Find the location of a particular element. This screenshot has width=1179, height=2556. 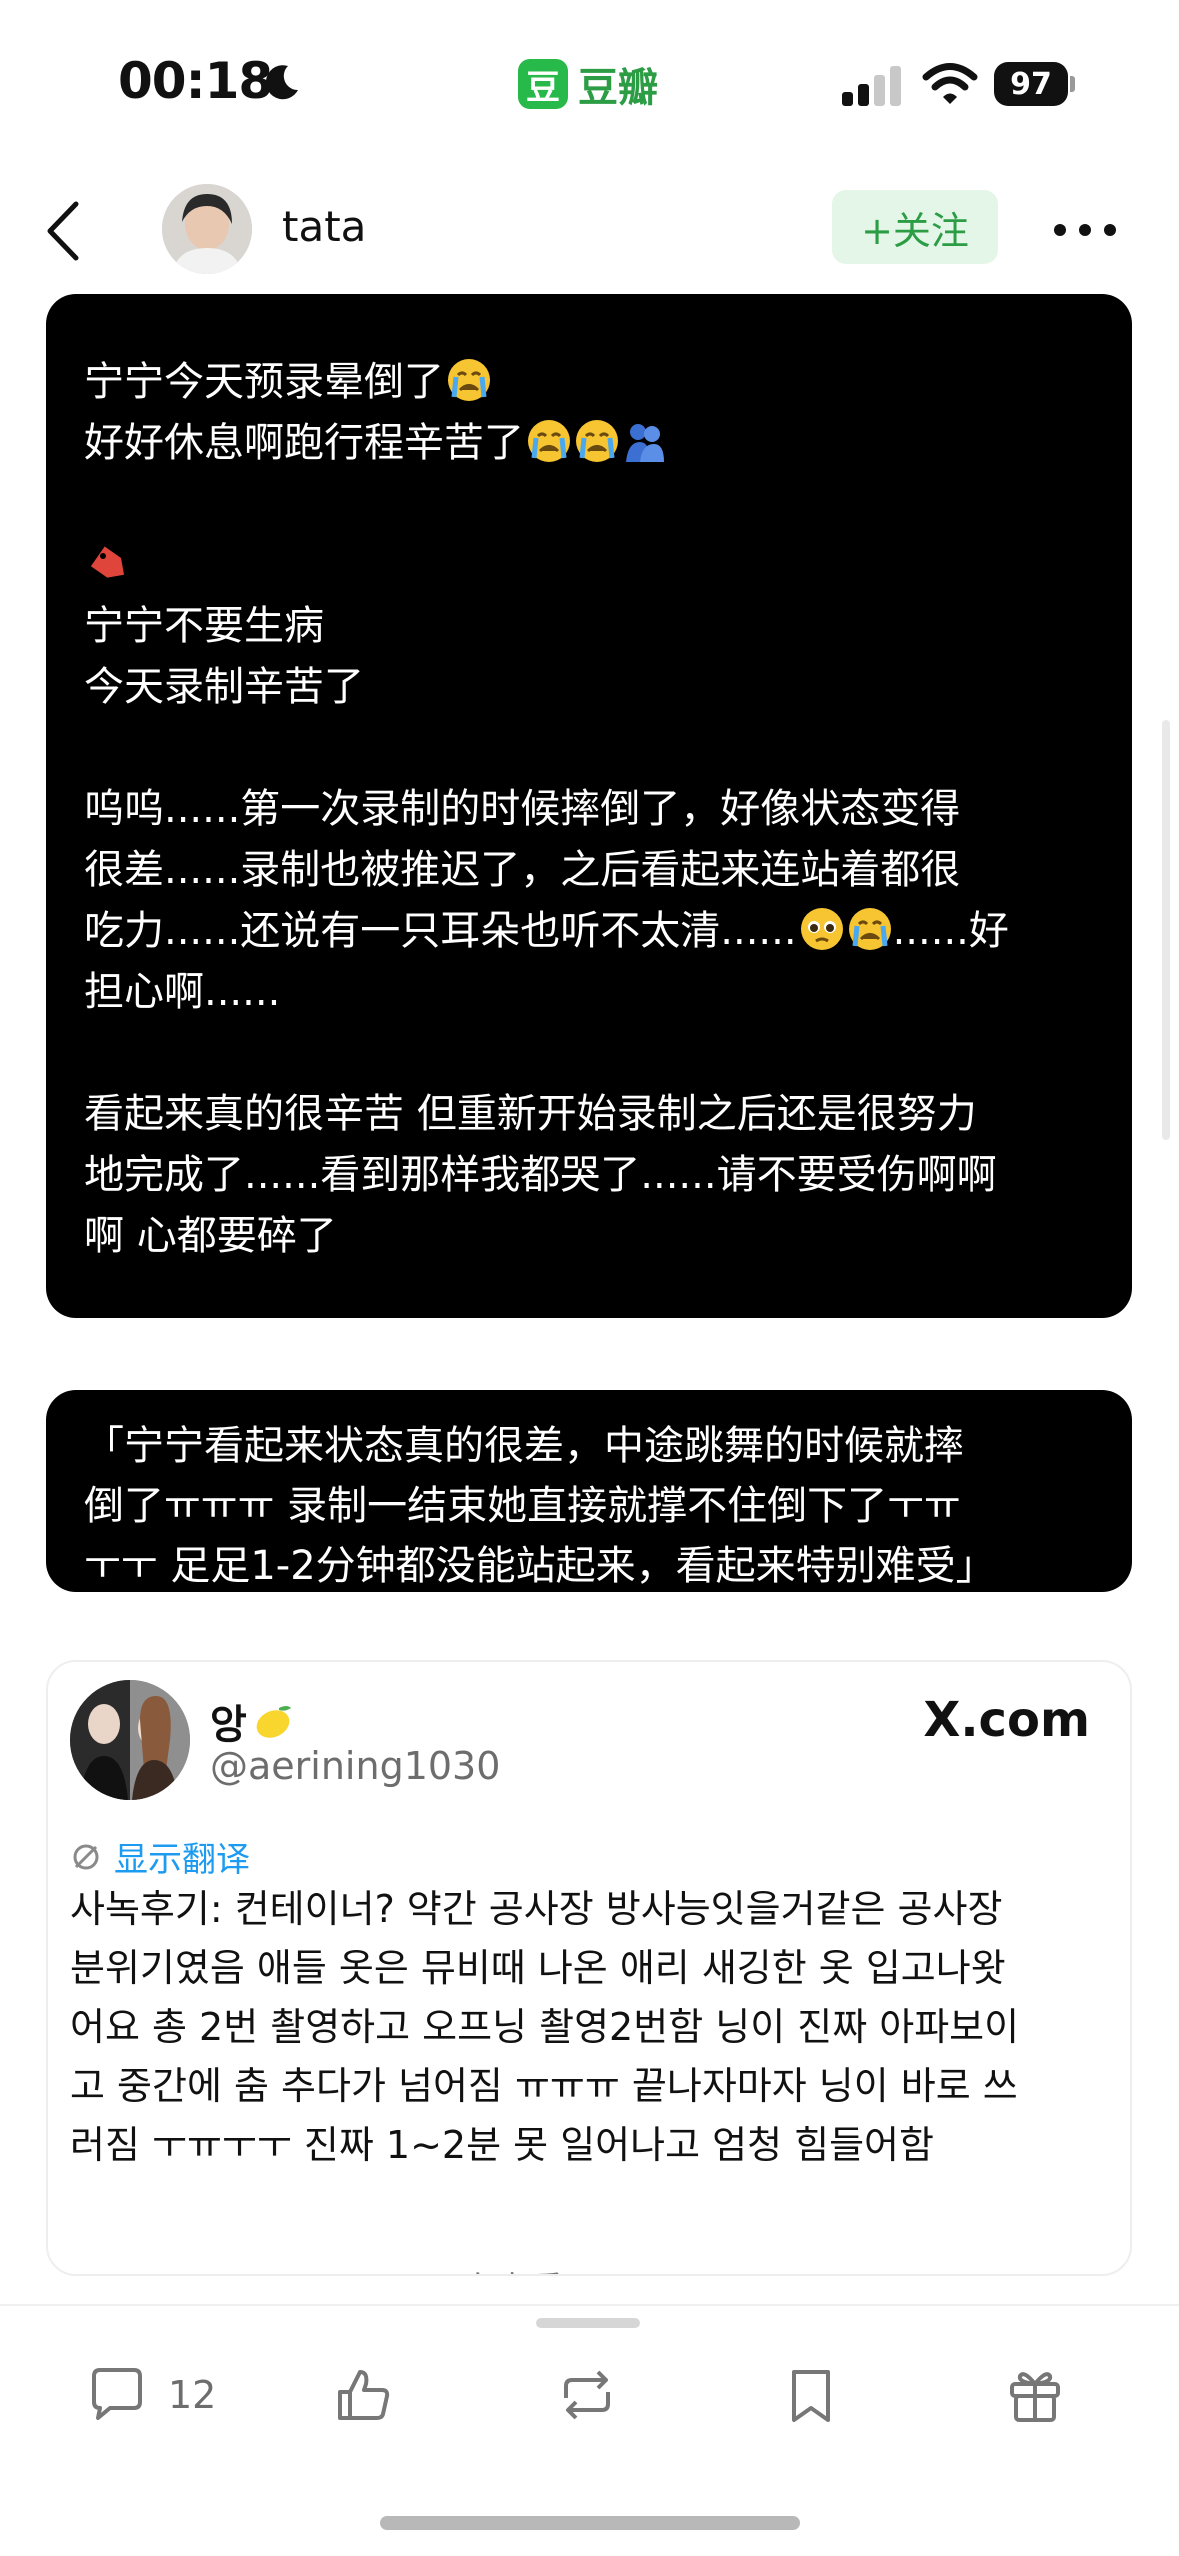

quote-line: 「宁宁看起来状态真的很差，中途跳舞的时候就摔 is located at coordinates (524, 1446).